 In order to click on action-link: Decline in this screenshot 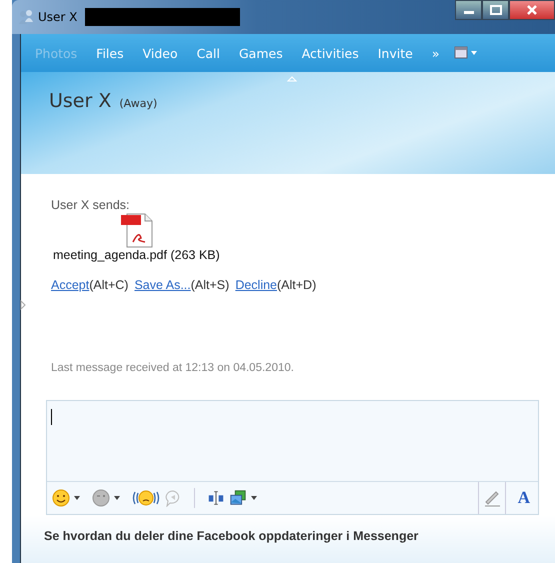, I will do `click(256, 285)`.